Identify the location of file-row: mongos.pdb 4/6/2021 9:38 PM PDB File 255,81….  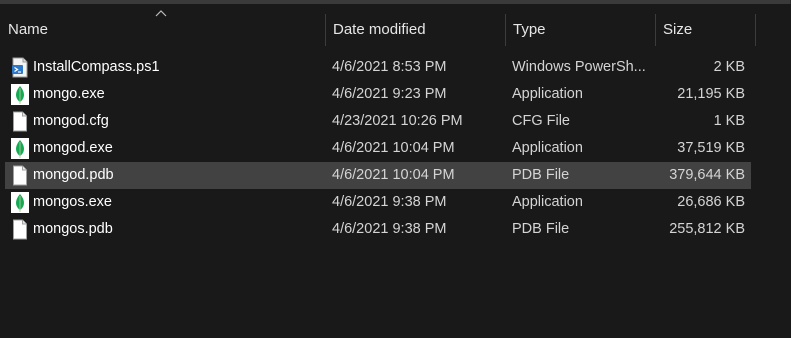
(378, 229).